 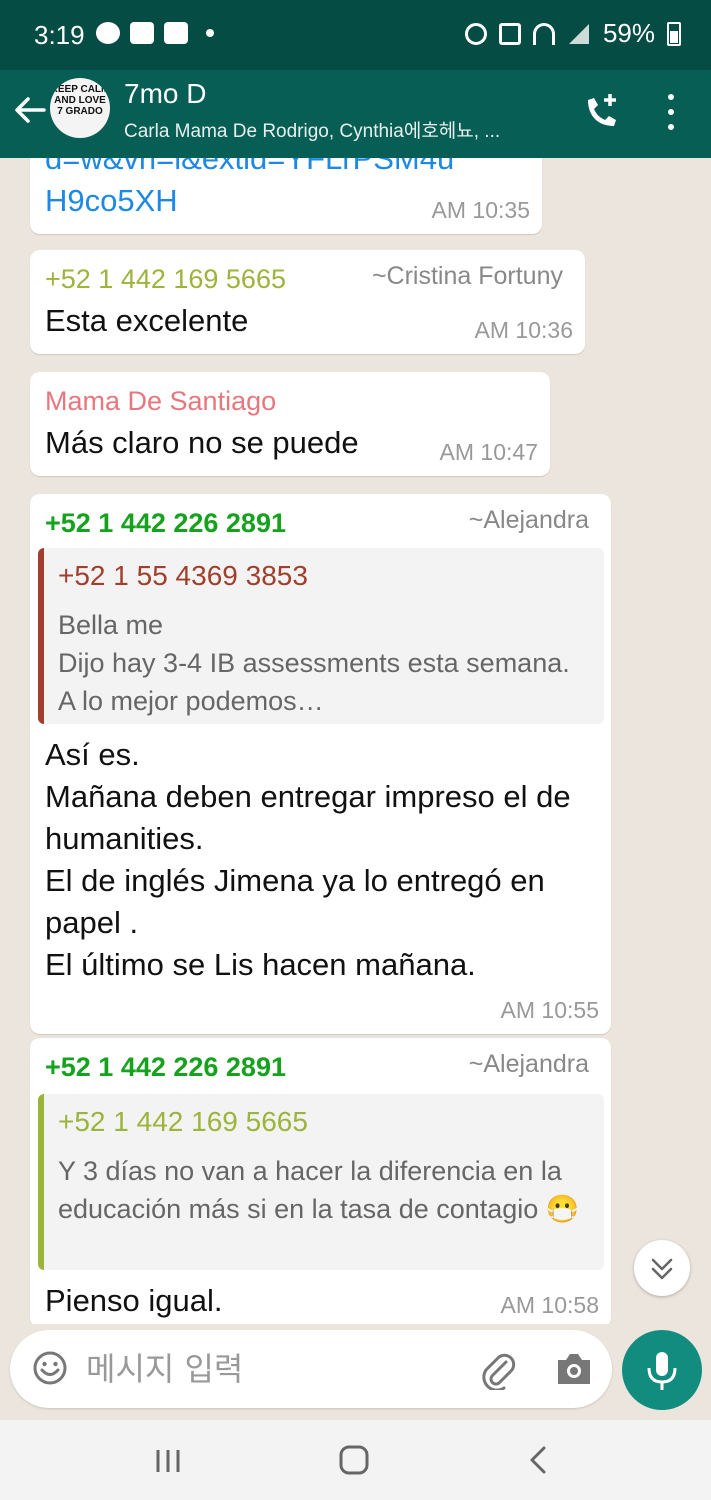 I want to click on group-avatar: KEEP CALM AND LOVE 7 GRADO, so click(x=80, y=108).